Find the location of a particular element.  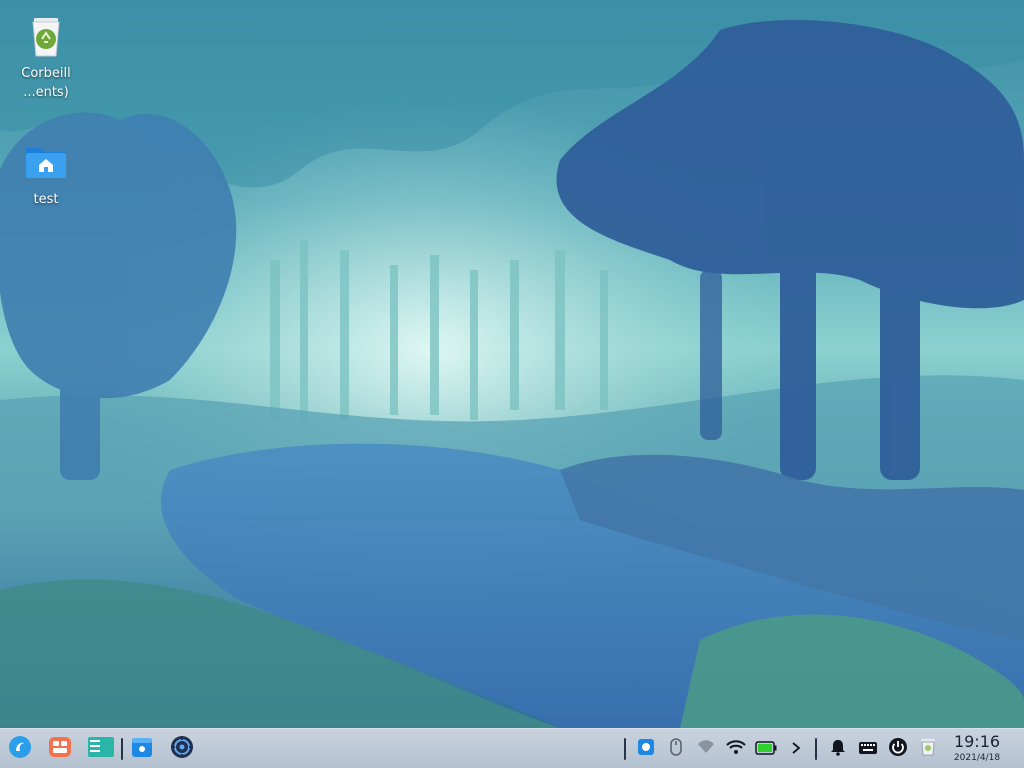

desktop-test-folder: test is located at coordinates (46, 174).